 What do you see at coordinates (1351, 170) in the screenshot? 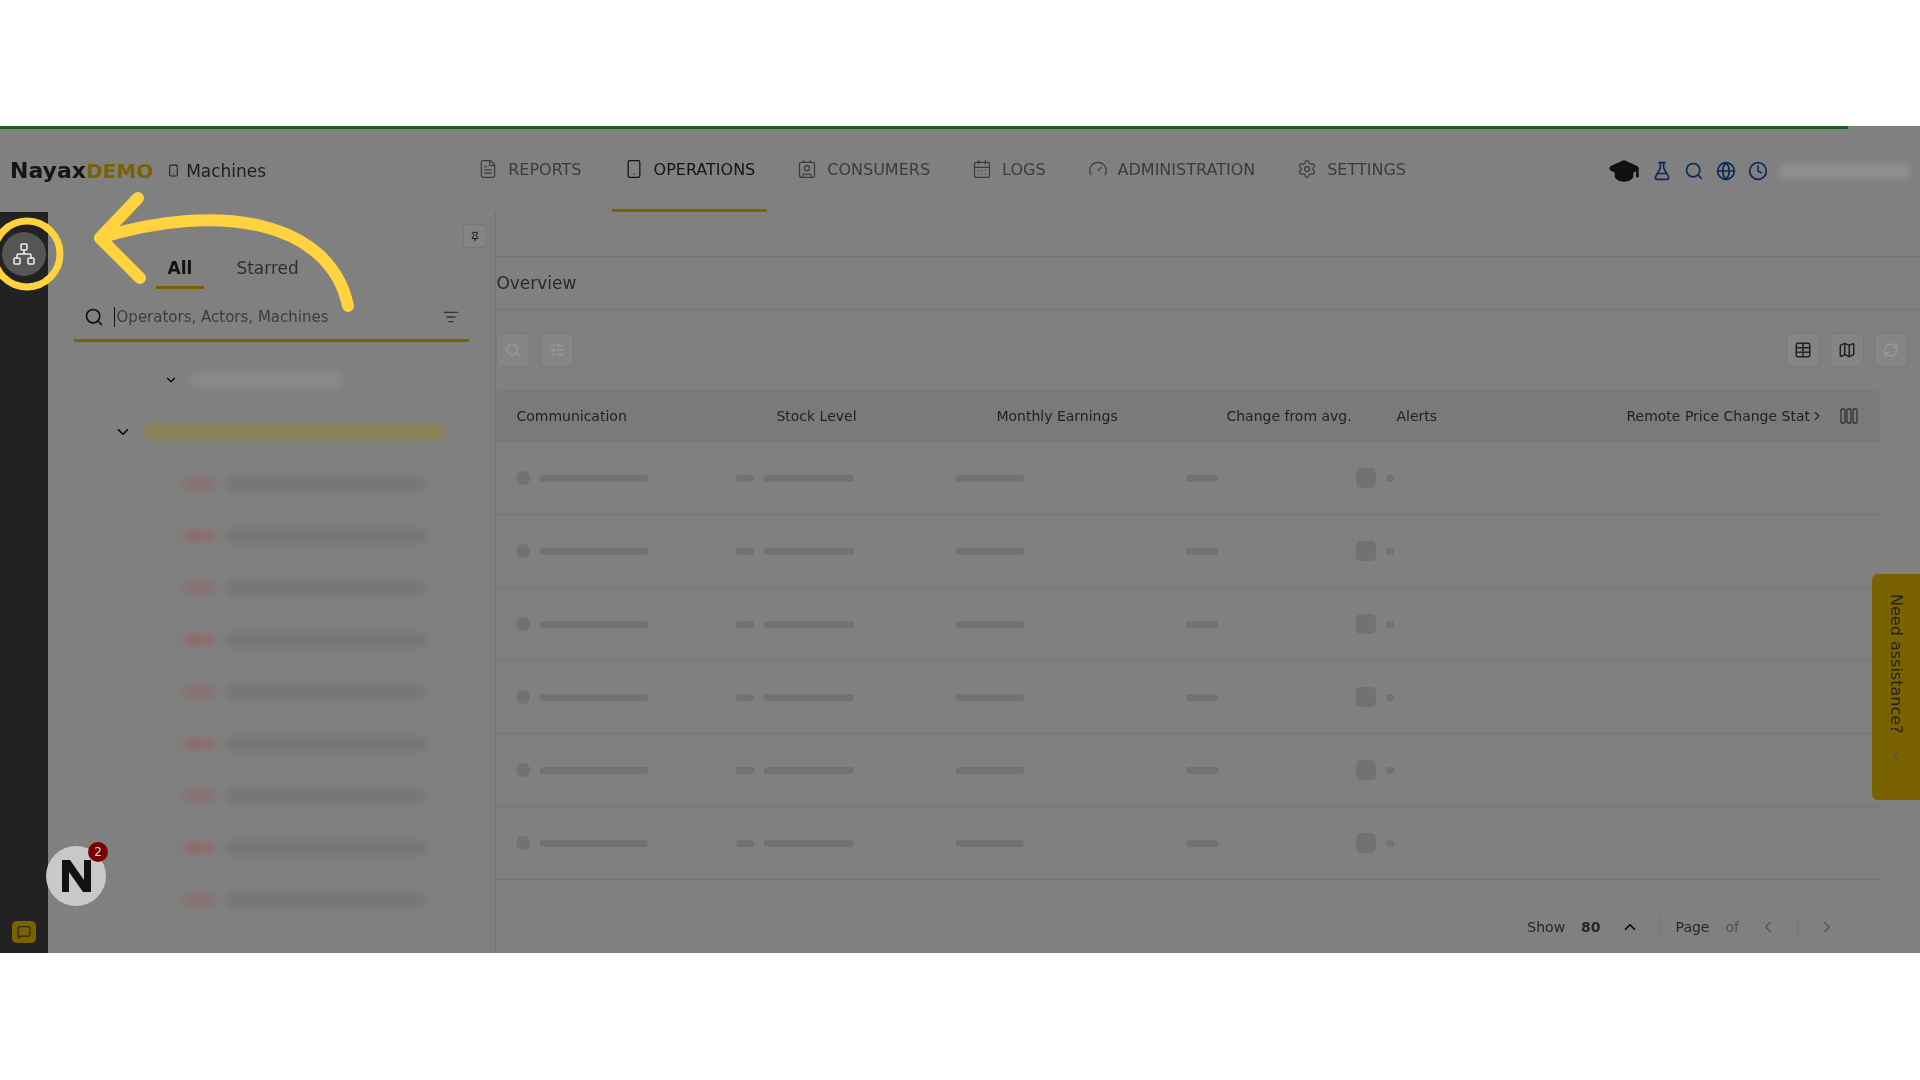
I see `nav-tab: SETTINGS` at bounding box center [1351, 170].